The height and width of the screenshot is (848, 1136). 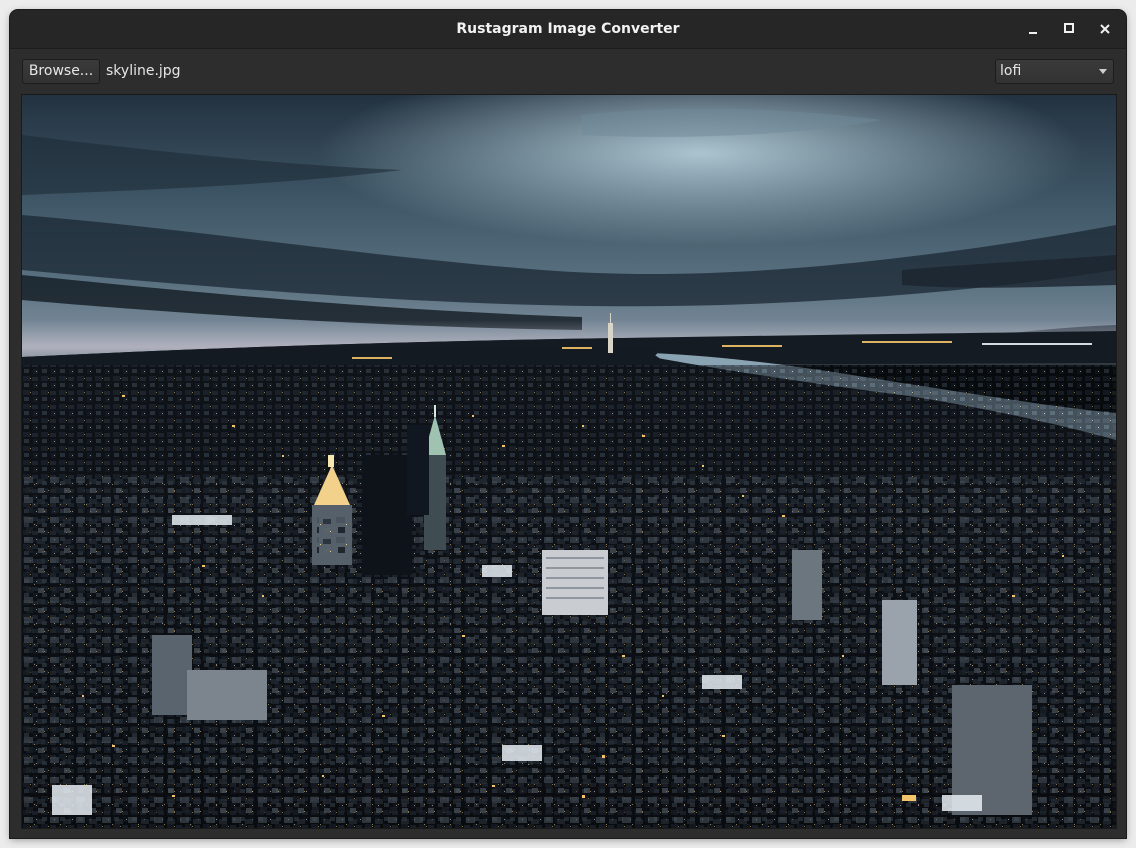 I want to click on close-button, so click(x=1105, y=29).